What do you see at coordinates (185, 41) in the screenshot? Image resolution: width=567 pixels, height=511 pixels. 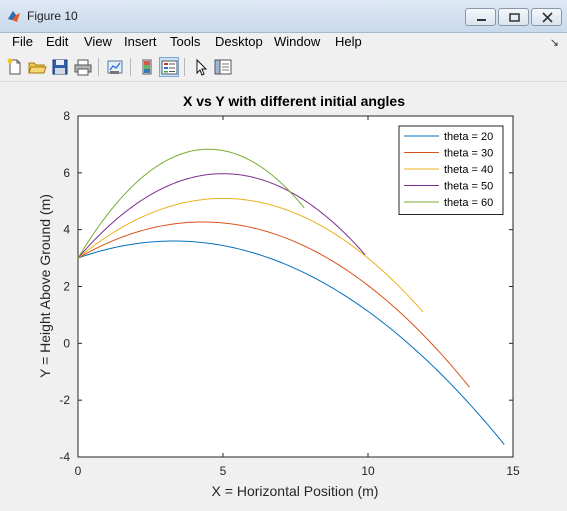 I see `menu-tools: Tools` at bounding box center [185, 41].